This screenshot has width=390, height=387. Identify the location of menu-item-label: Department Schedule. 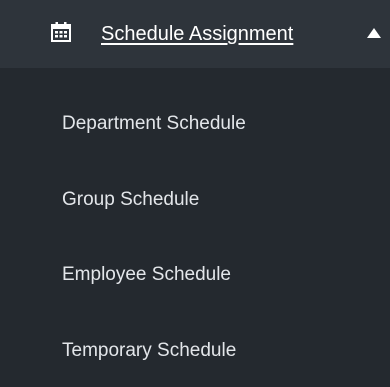
(154, 123).